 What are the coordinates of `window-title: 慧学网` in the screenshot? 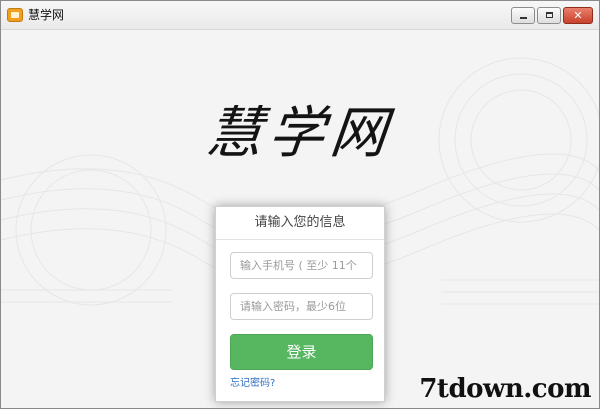 It's located at (46, 15).